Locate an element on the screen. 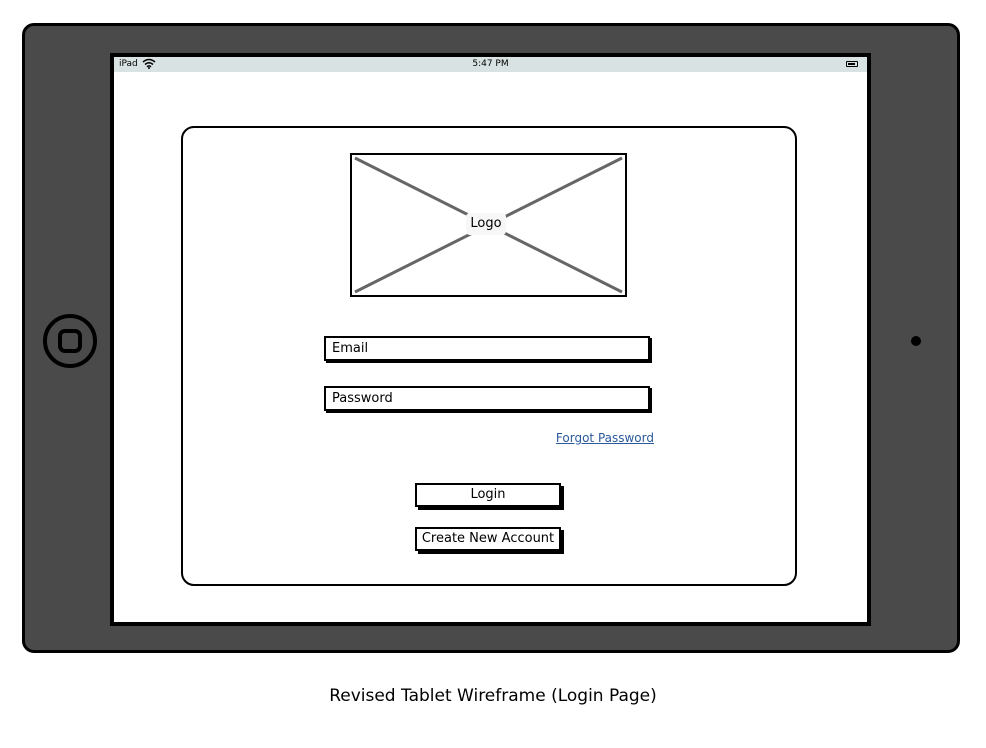  email-field: Email is located at coordinates (487, 348).